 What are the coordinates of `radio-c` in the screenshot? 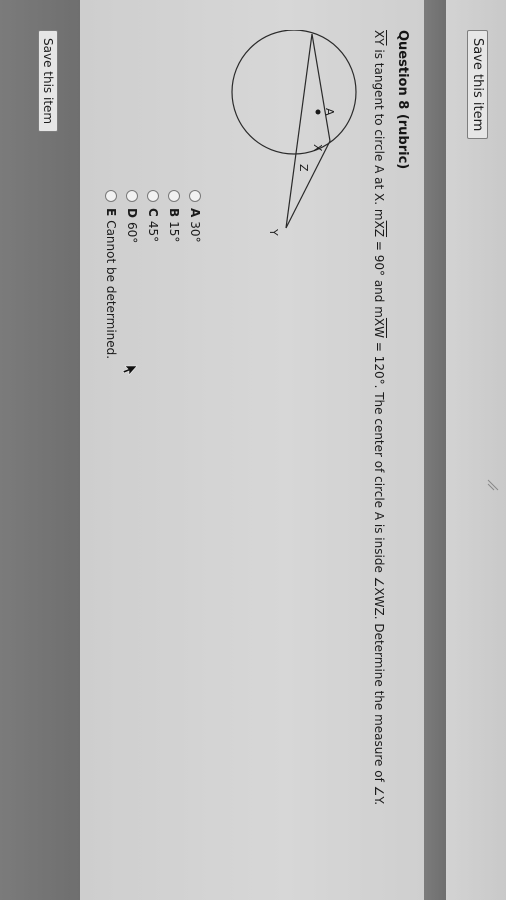 It's located at (153, 196).